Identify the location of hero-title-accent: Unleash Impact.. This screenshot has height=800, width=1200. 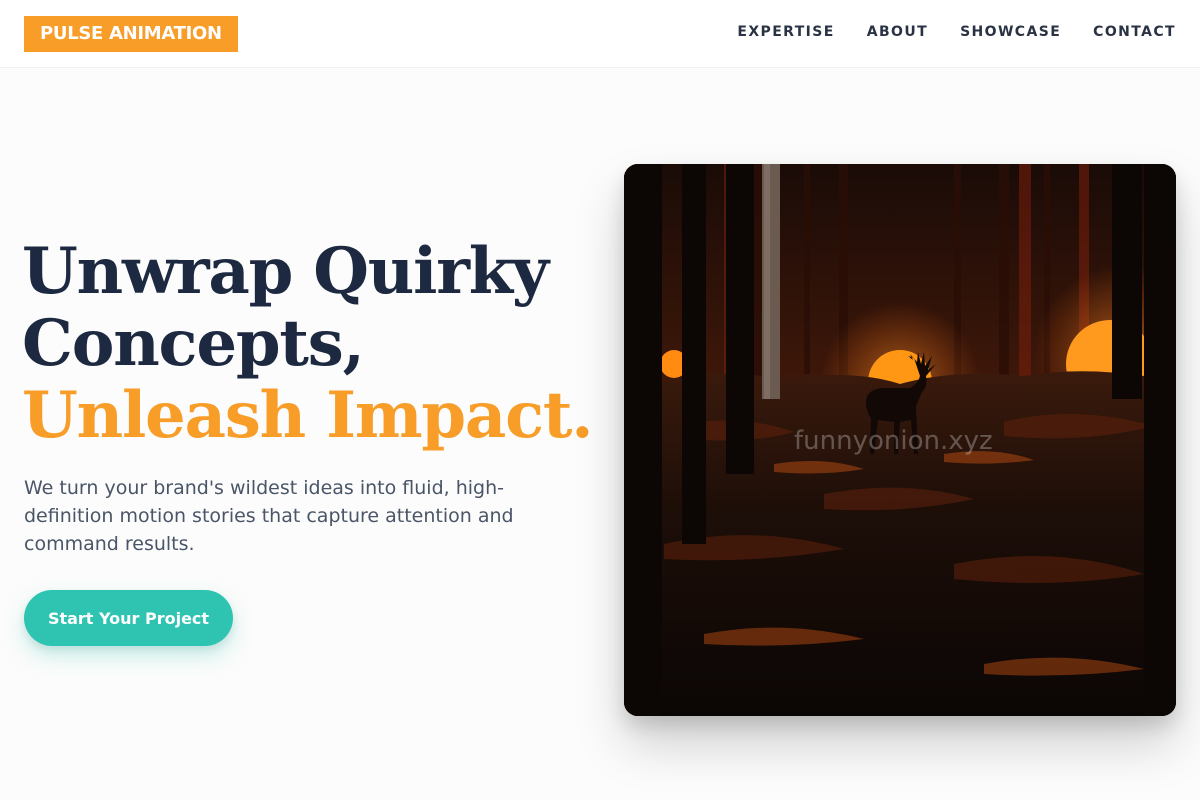
(308, 415).